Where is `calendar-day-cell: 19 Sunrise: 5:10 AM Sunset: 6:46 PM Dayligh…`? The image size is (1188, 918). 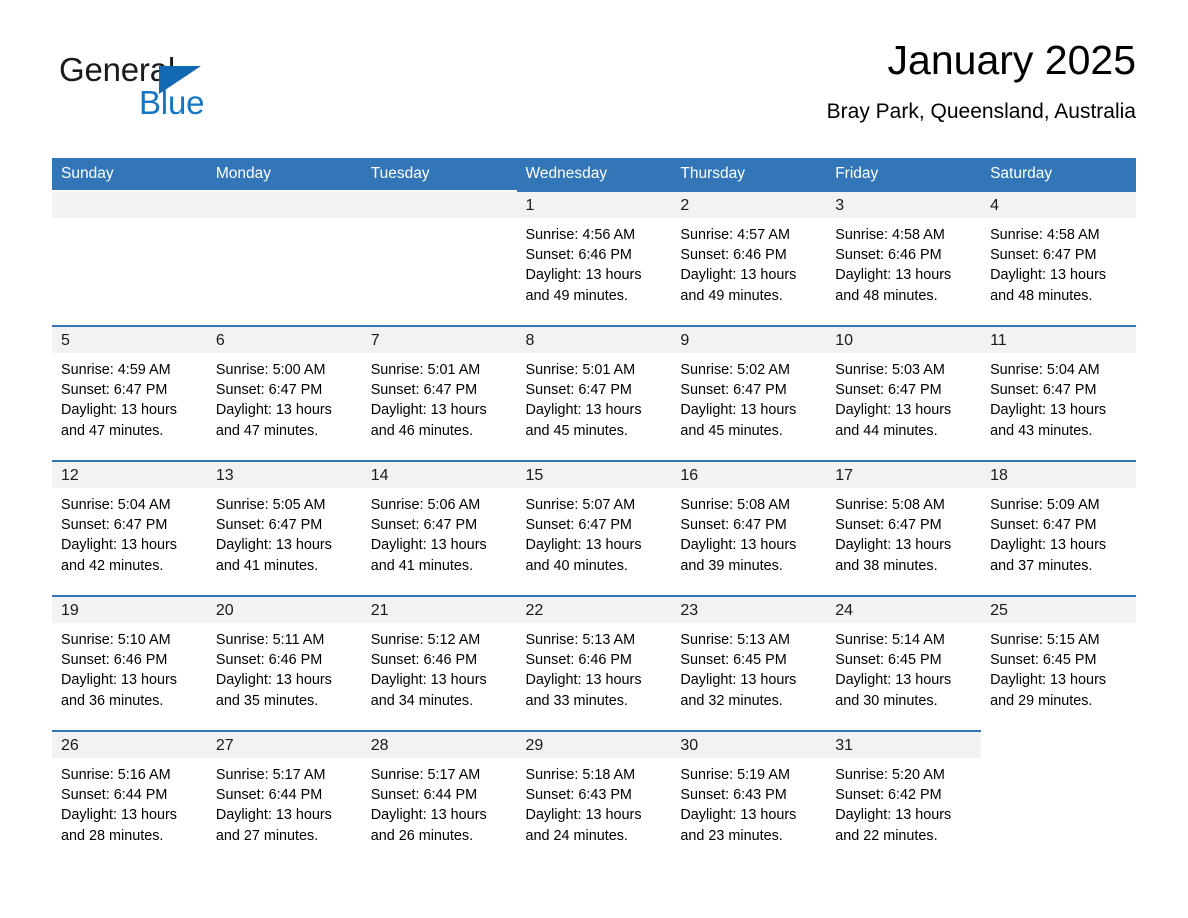 calendar-day-cell: 19 Sunrise: 5:10 AM Sunset: 6:46 PM Dayligh… is located at coordinates (129, 663).